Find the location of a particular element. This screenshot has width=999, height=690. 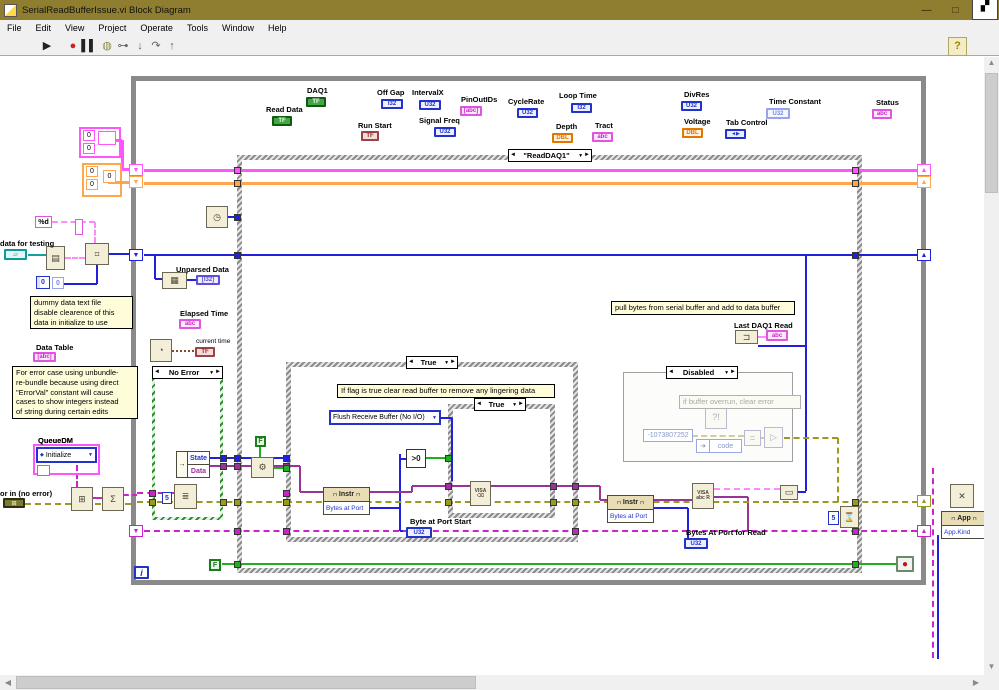

menu-item-view: View is located at coordinates (74, 27).